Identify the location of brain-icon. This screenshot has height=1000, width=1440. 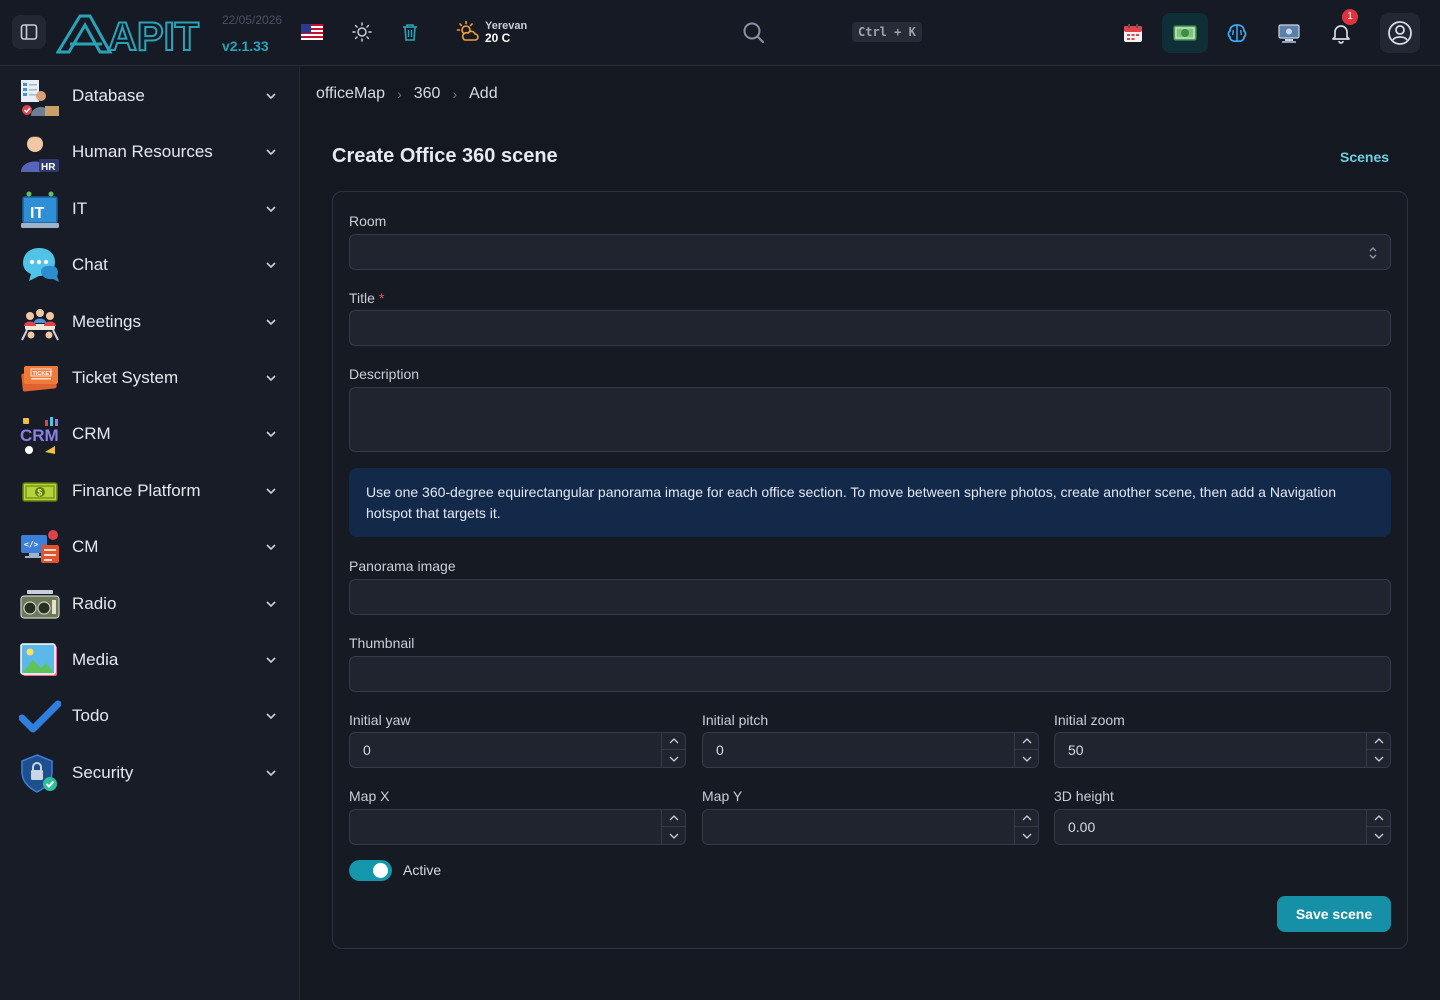
(1237, 33).